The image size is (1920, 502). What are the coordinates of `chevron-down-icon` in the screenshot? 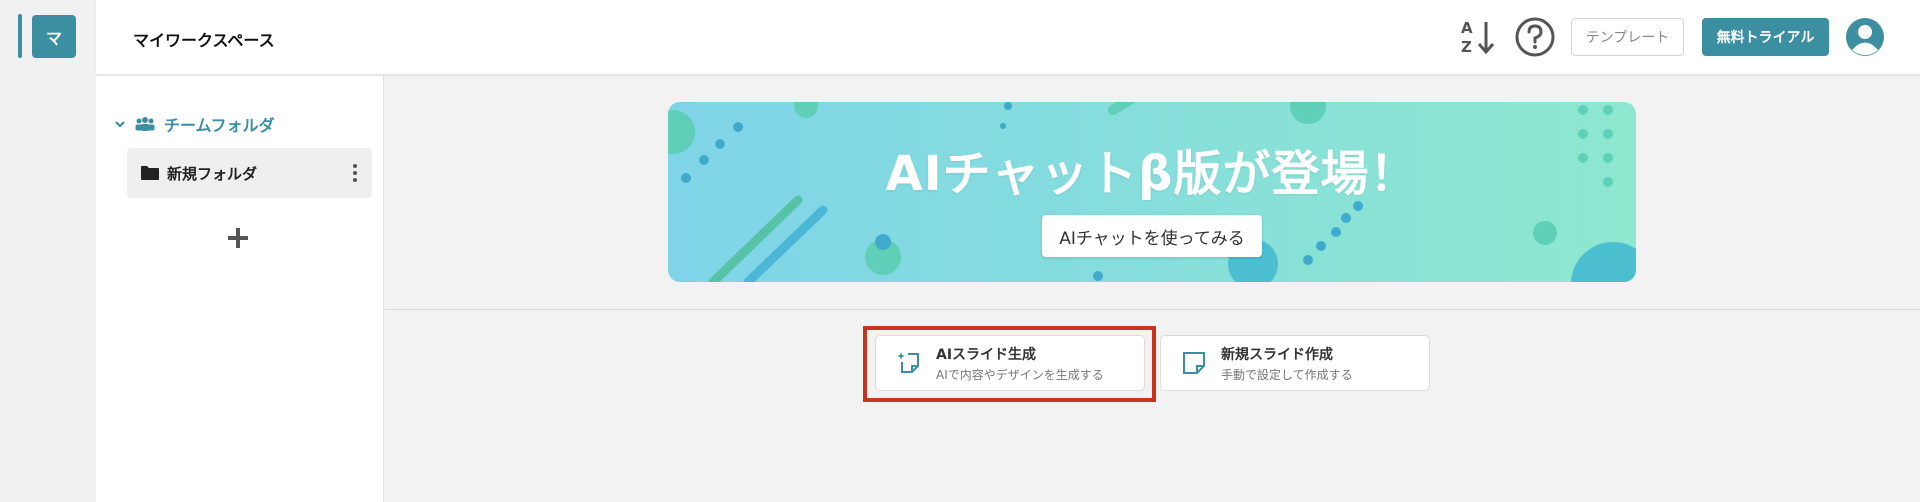 It's located at (120, 124).